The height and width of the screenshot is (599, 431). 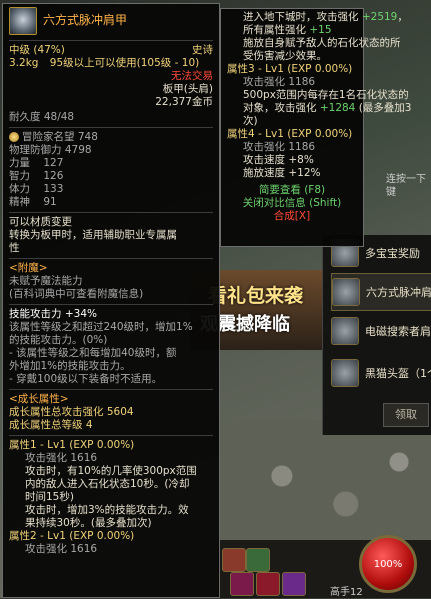 What do you see at coordinates (292, 203) in the screenshot?
I see `close-compare-link: 关闭对比信息 (Shift)` at bounding box center [292, 203].